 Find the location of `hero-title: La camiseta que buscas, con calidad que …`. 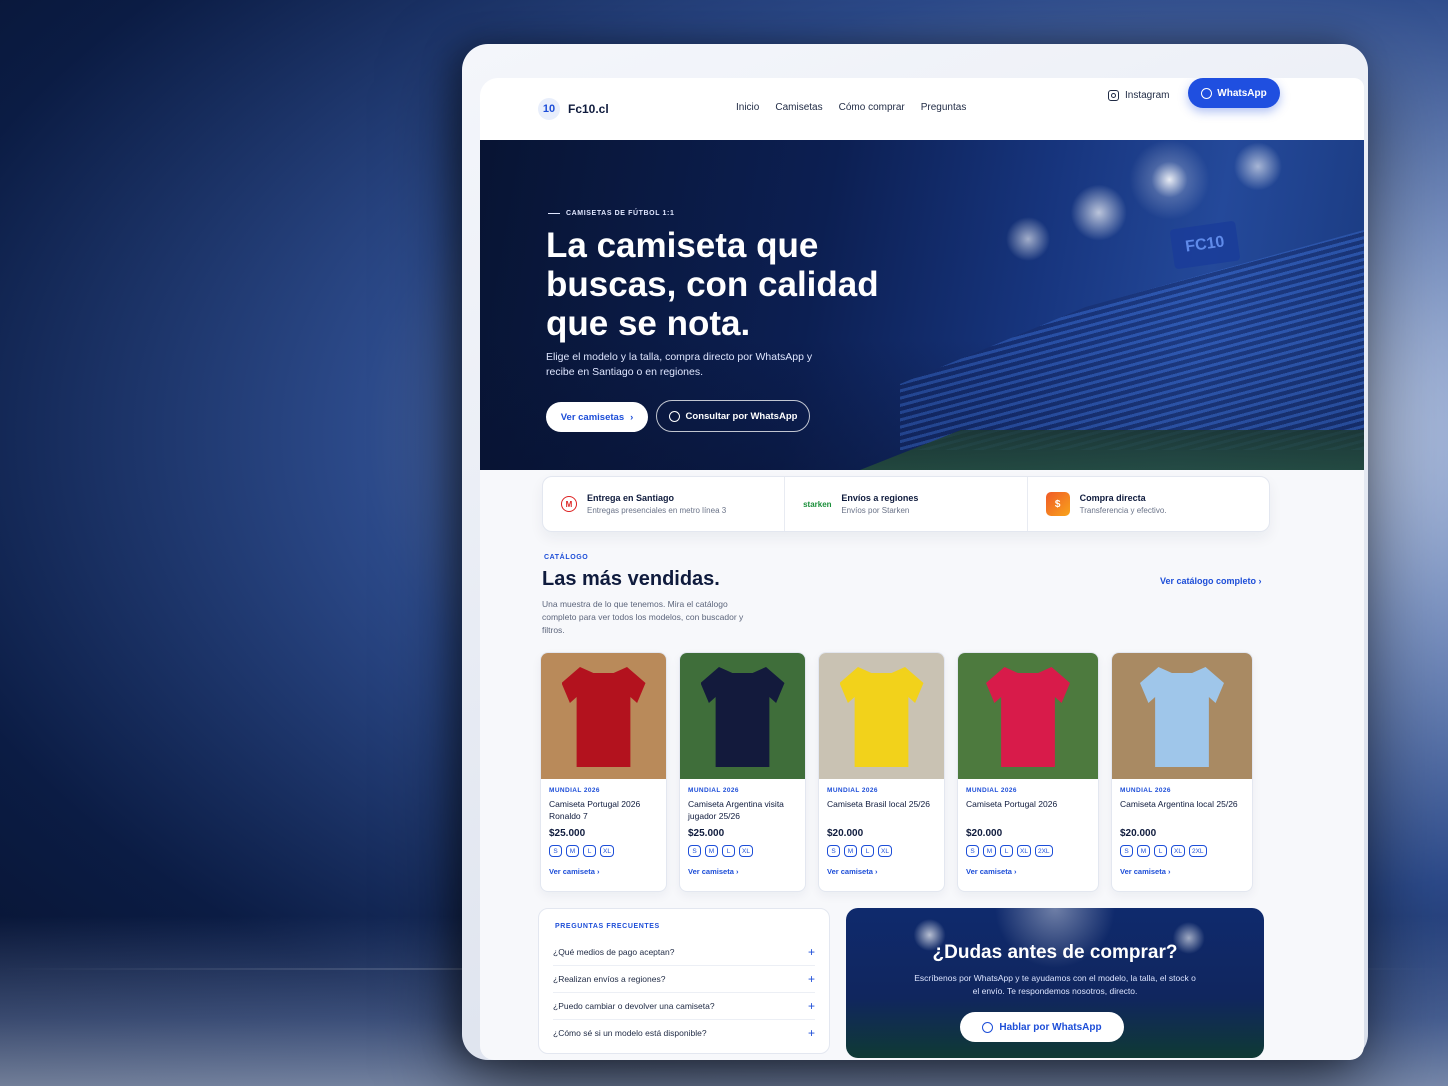

hero-title: La camiseta que buscas, con calidad que … is located at coordinates (712, 284).